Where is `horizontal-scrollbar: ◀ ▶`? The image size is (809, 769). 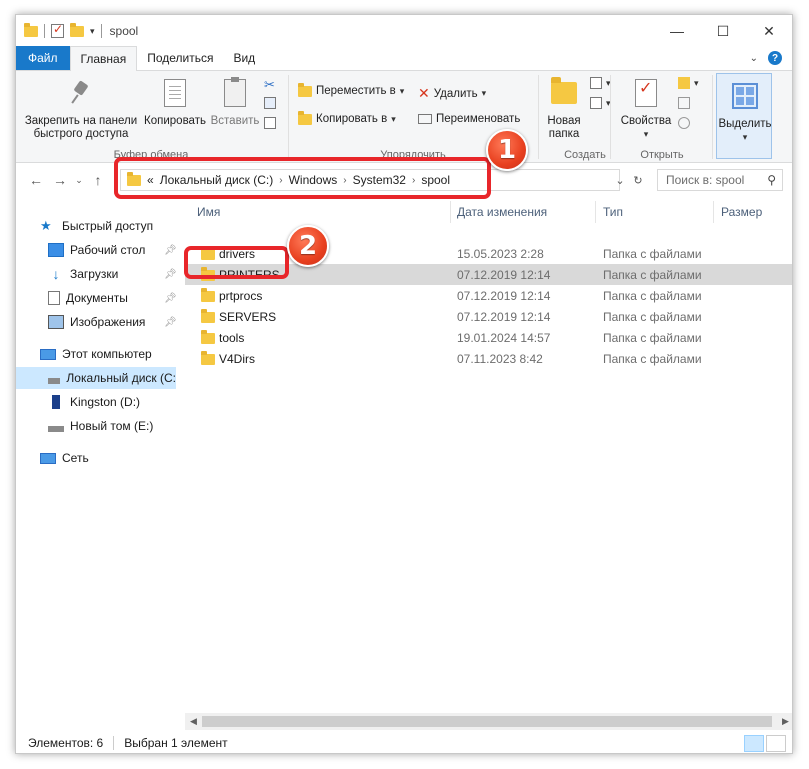
horizontal-scrollbar: ◀ ▶ is located at coordinates (488, 721).